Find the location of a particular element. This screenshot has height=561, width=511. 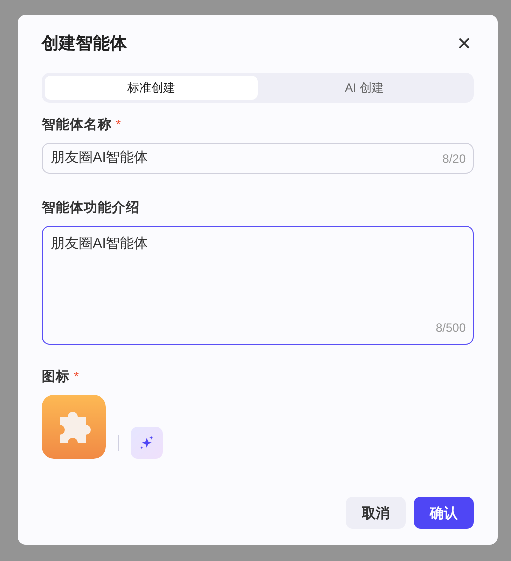

sparkle-icon is located at coordinates (147, 443).